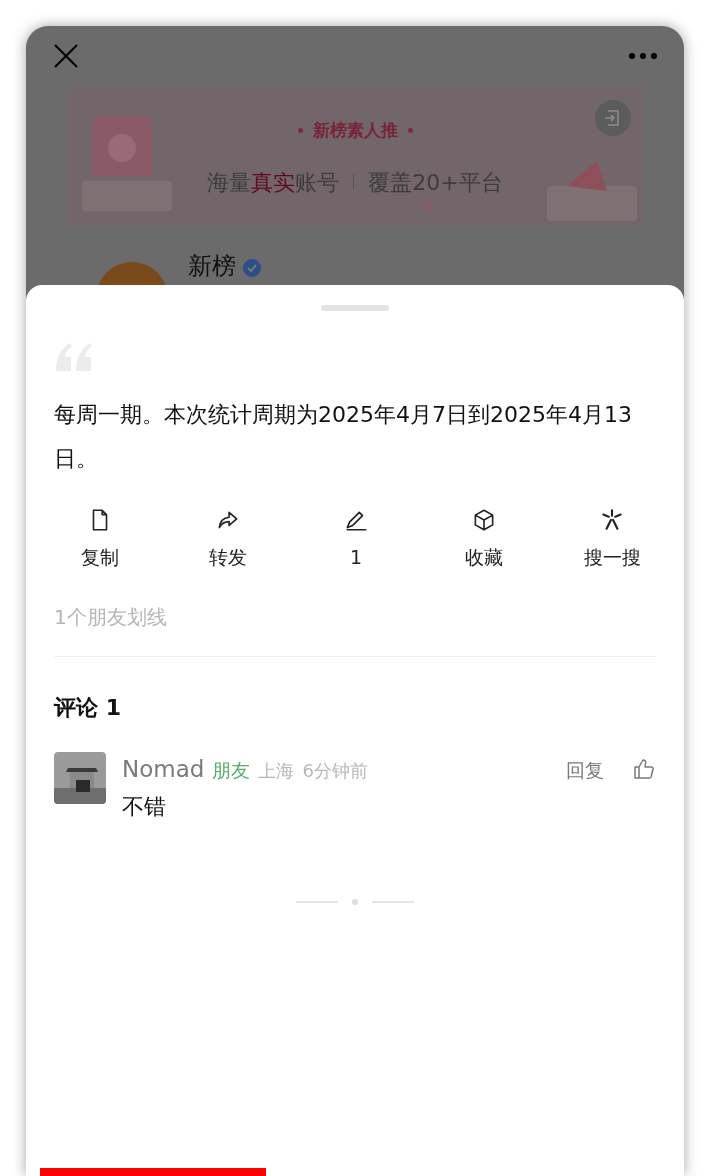 Image resolution: width=710 pixels, height=1176 pixels. What do you see at coordinates (100, 539) in the screenshot?
I see `action-button: 复制` at bounding box center [100, 539].